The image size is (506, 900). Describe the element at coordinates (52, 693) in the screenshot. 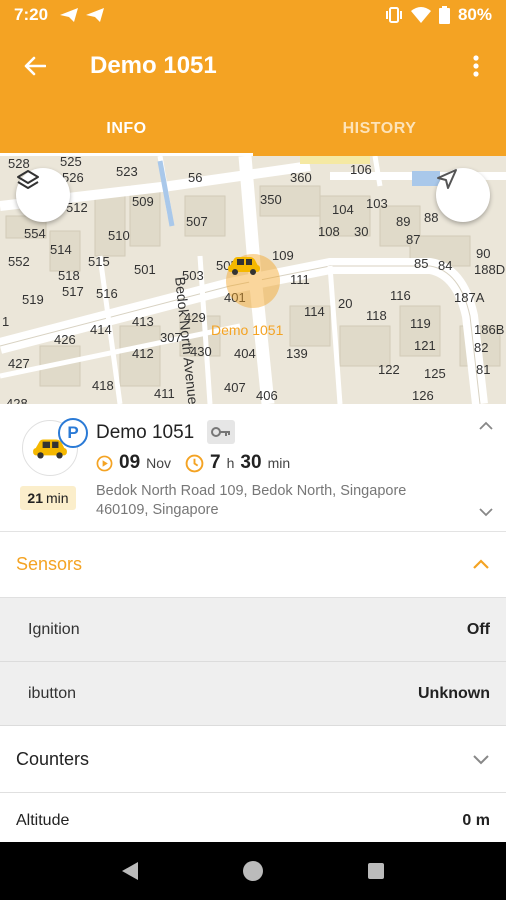

I see `sensor-label: ibutton` at that location.